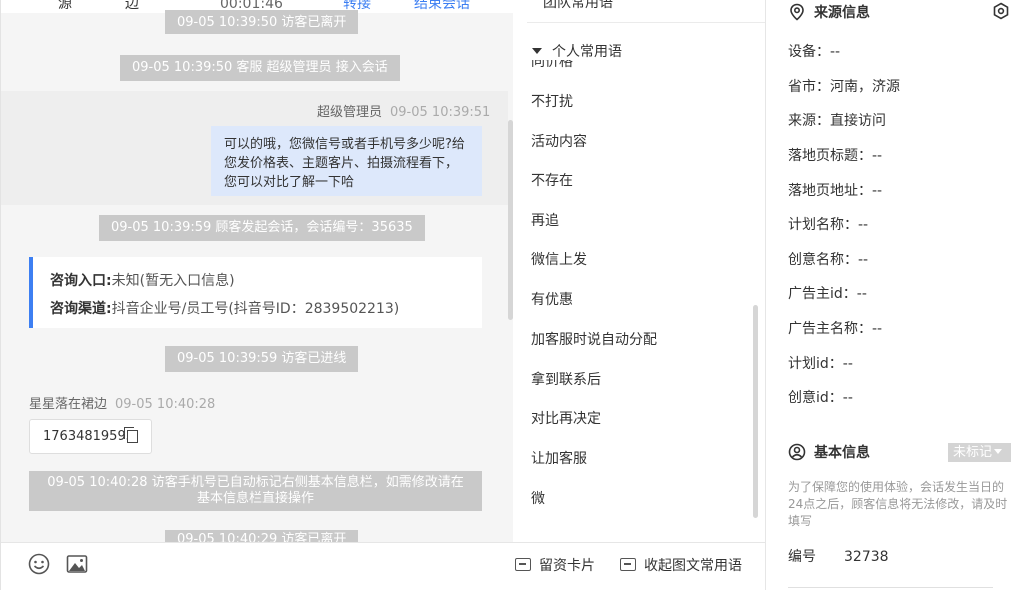  Describe the element at coordinates (552, 181) in the screenshot. I see `phrase-item: 不存在` at that location.